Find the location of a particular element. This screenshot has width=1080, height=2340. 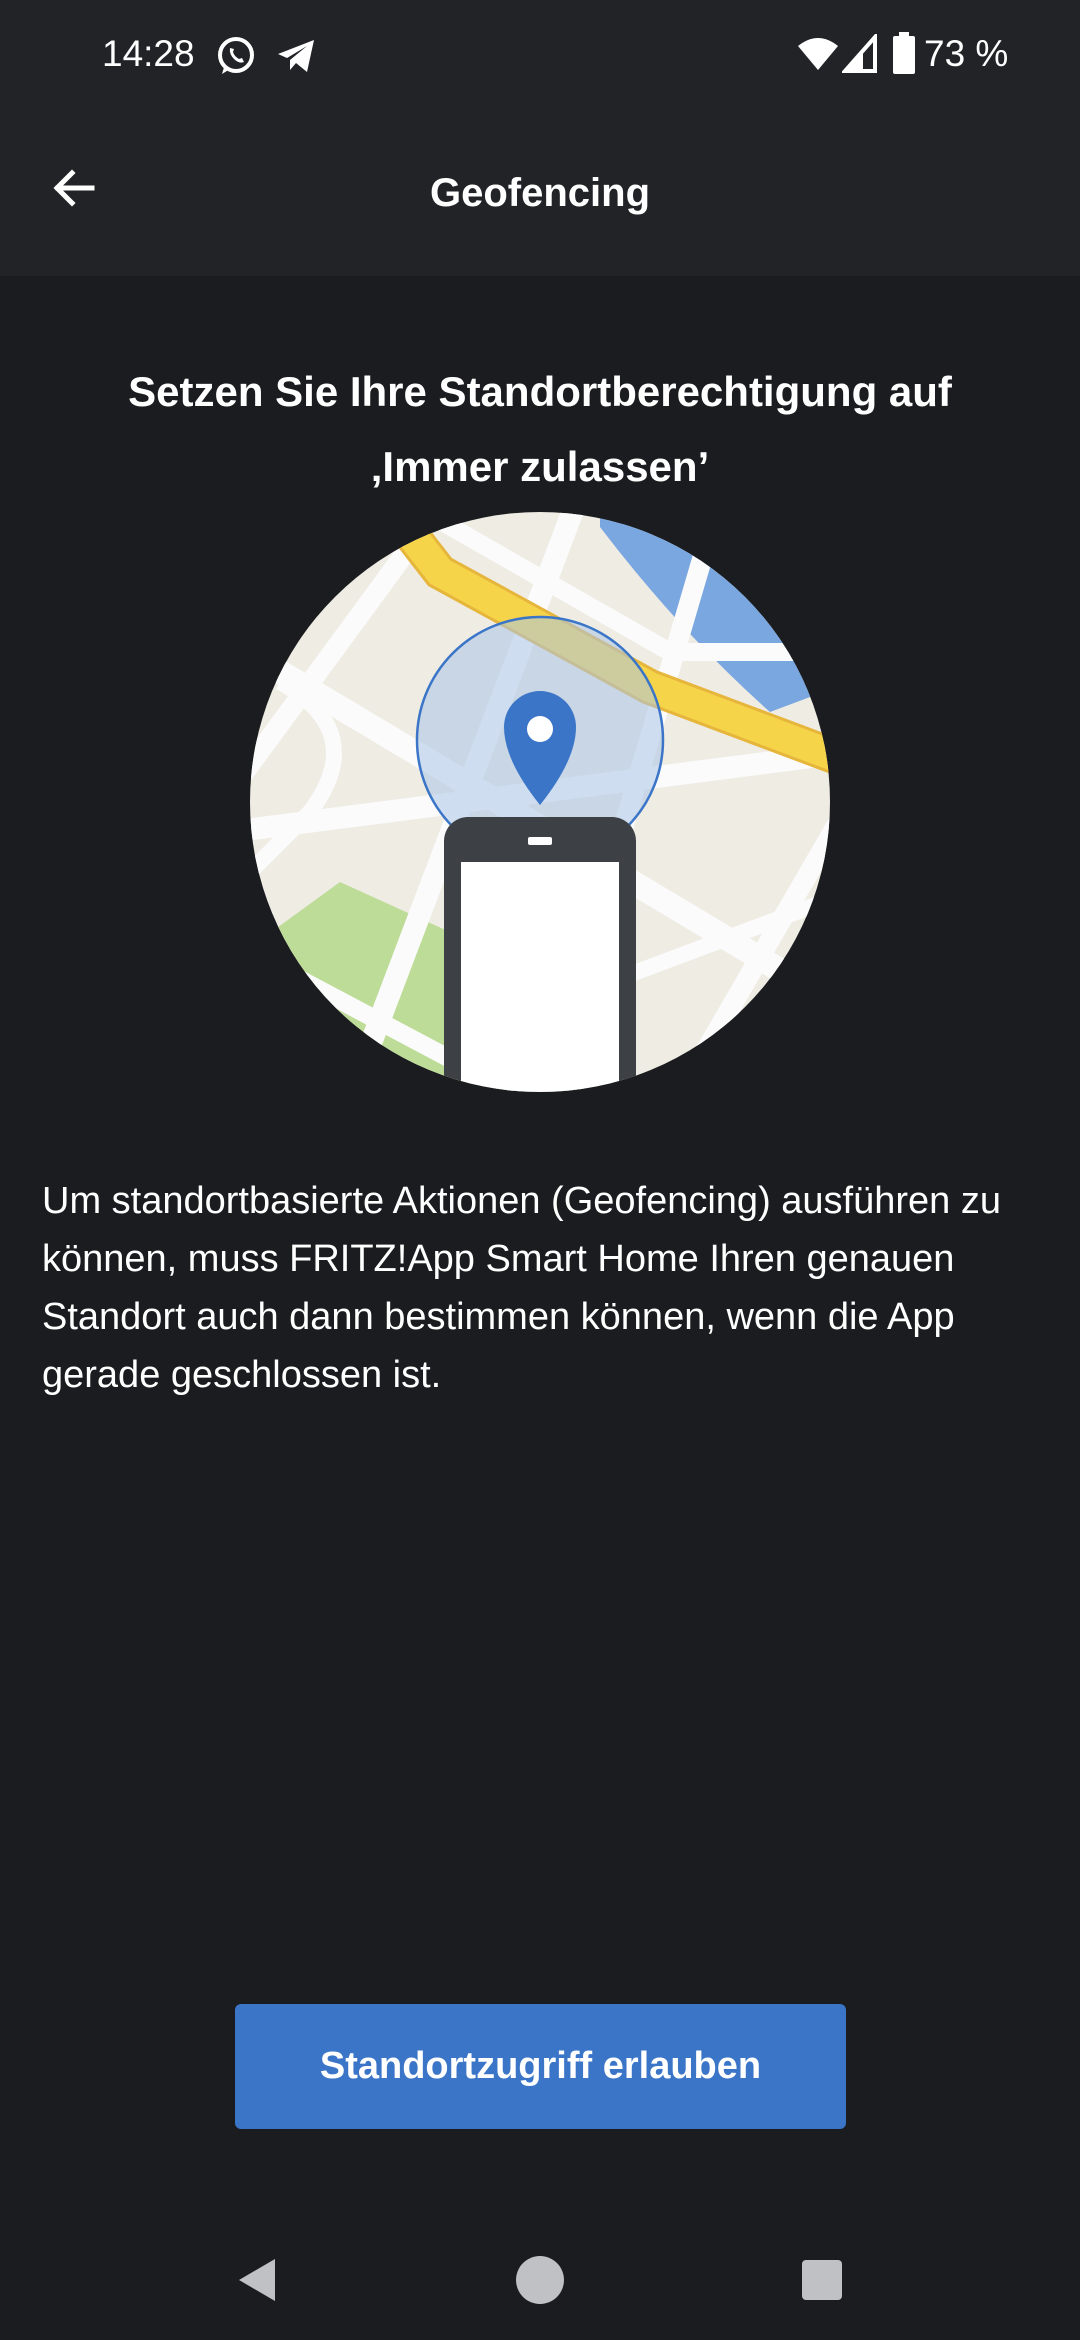

arrow-left-icon is located at coordinates (74, 188).